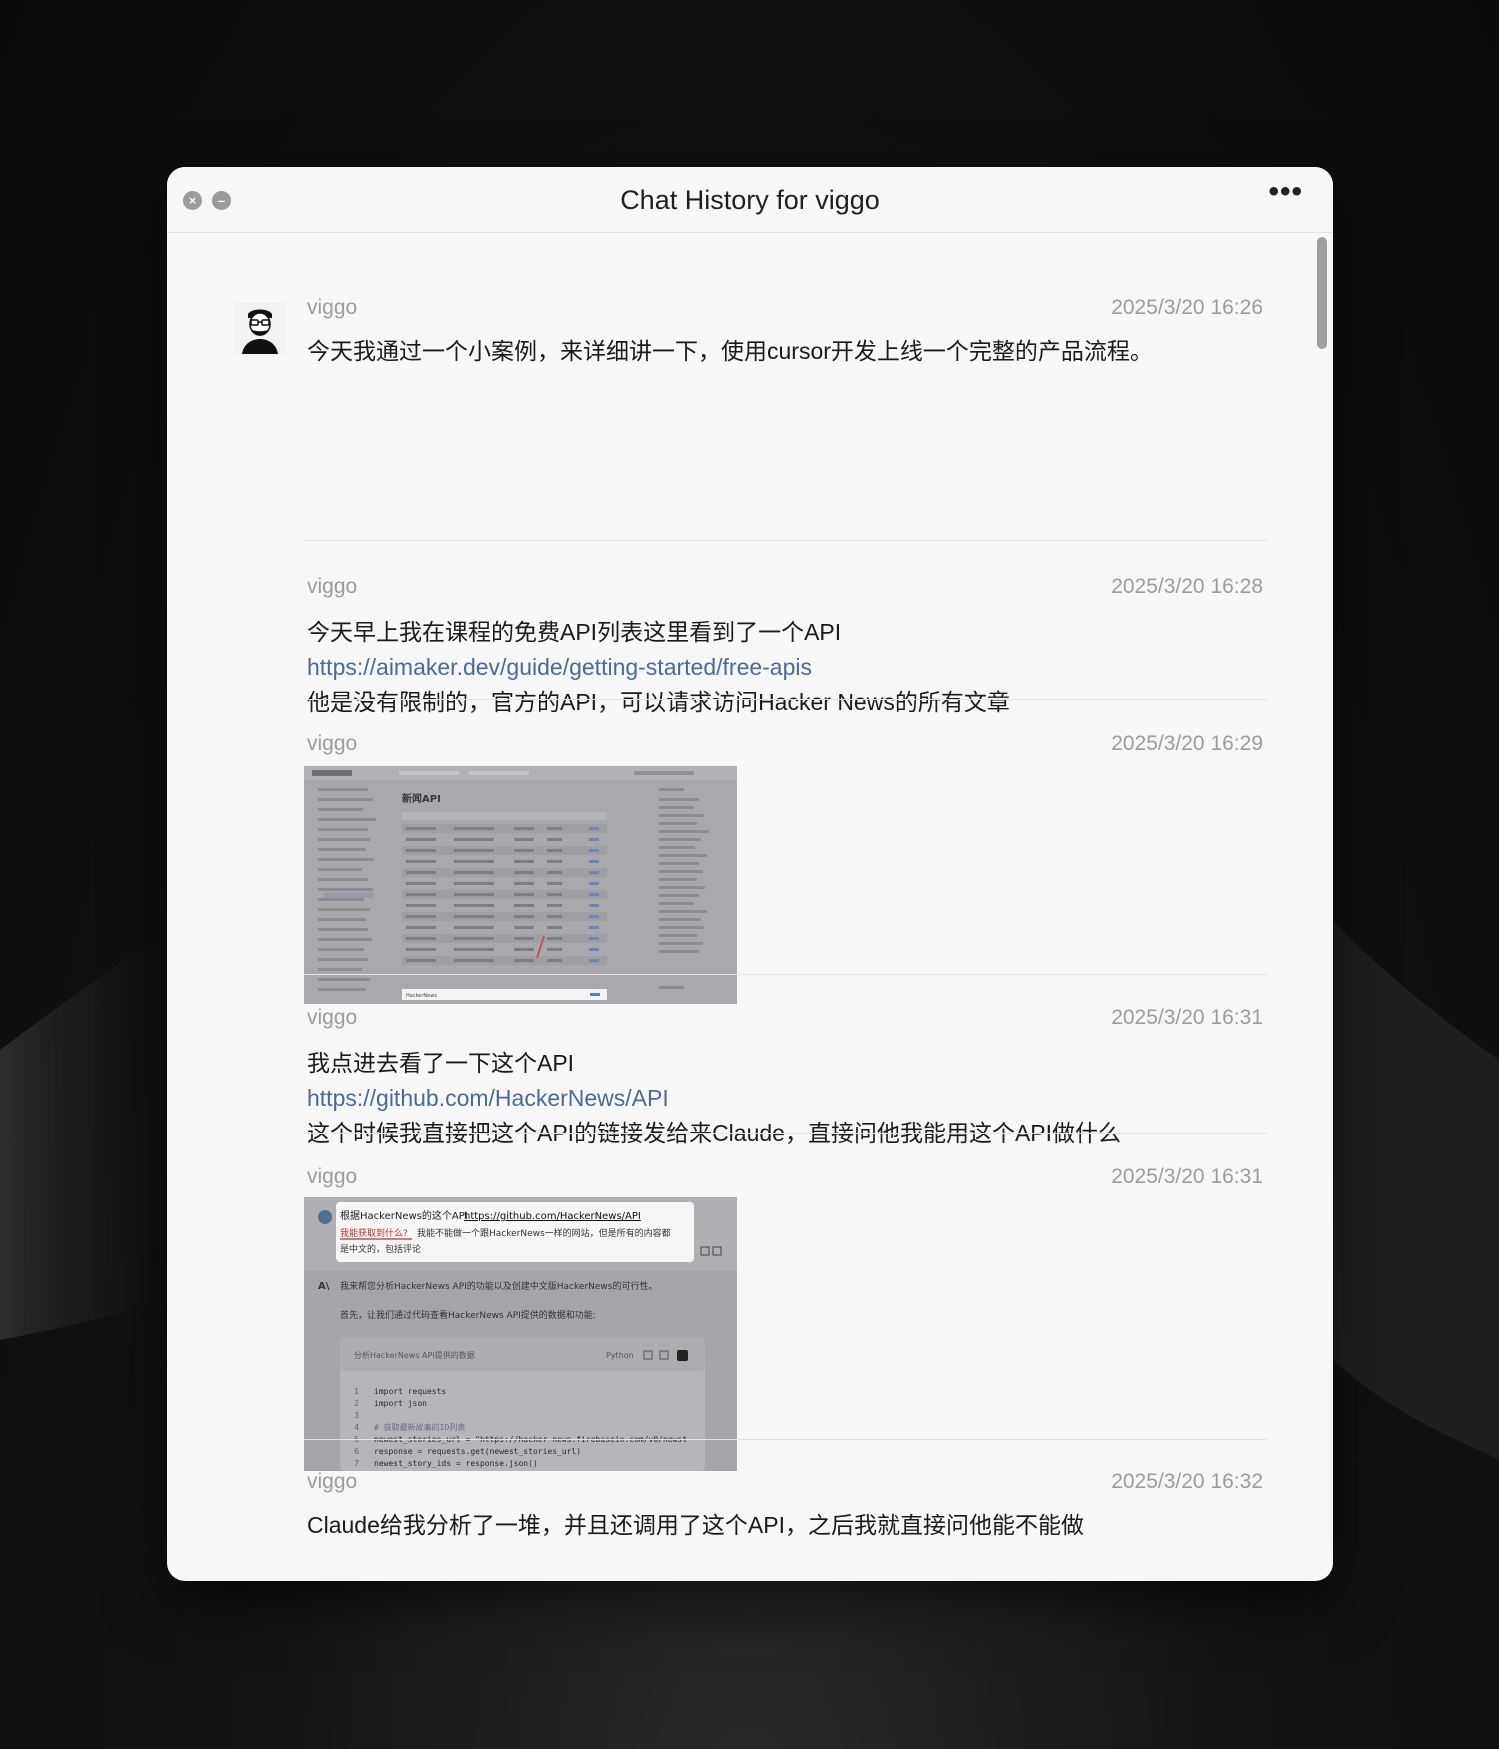  I want to click on image-prompt-rest: 我能不能做一个跟HackerNews一样的网站，但是所有的内容都, so click(544, 1233).